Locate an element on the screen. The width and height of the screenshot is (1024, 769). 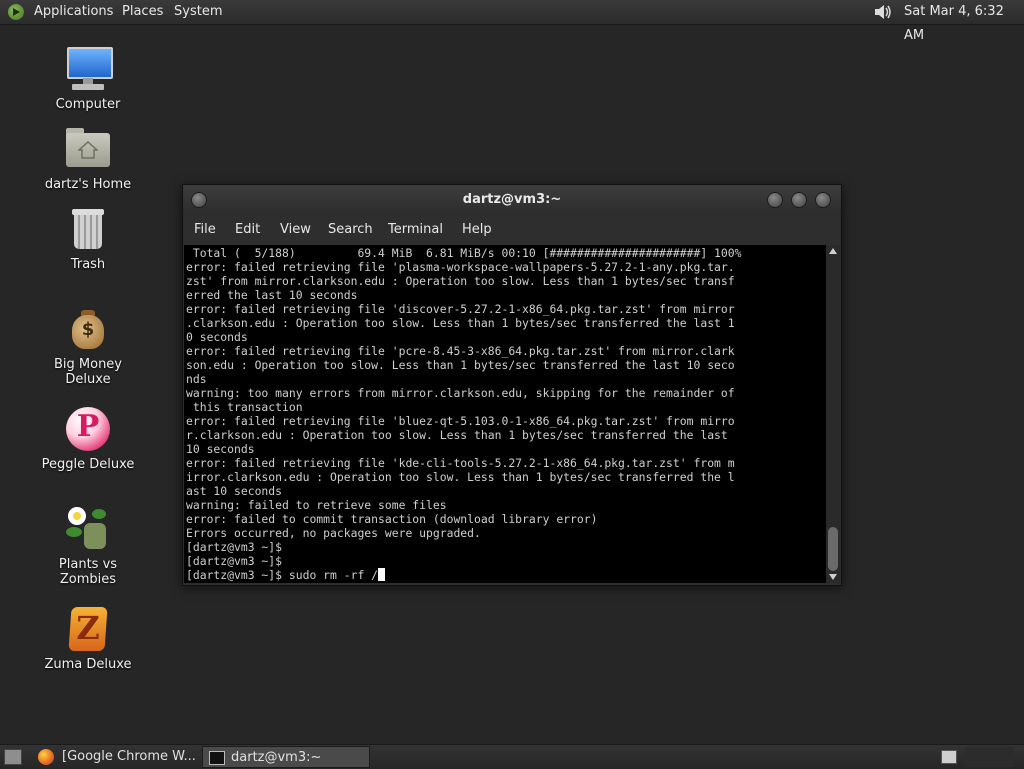
desktop-icon-peggle: P Peggle Deluxe is located at coordinates (88, 438).